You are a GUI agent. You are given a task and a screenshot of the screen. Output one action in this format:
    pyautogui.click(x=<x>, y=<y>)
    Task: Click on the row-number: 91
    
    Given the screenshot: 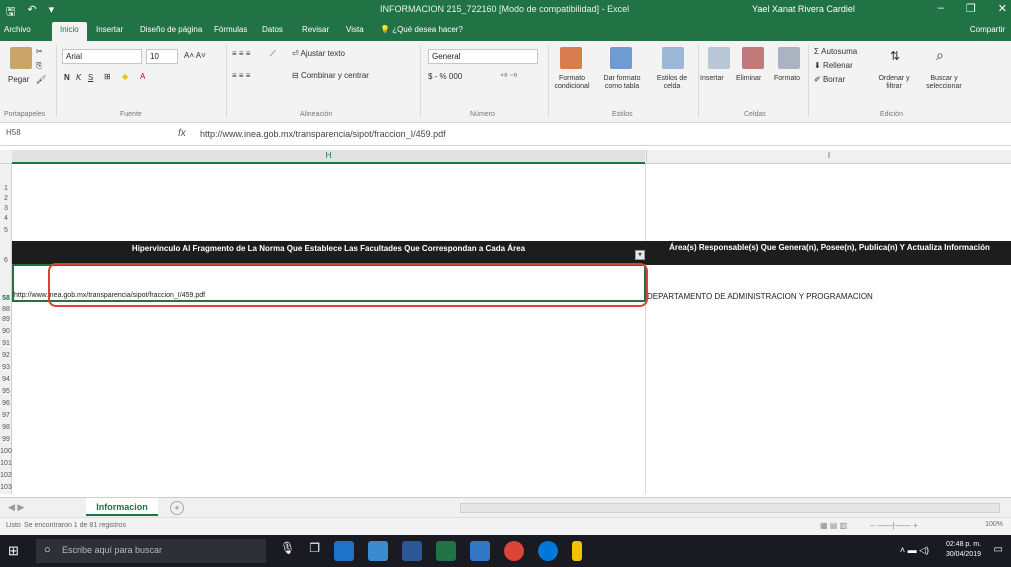 What is the action you would take?
    pyautogui.click(x=6, y=343)
    